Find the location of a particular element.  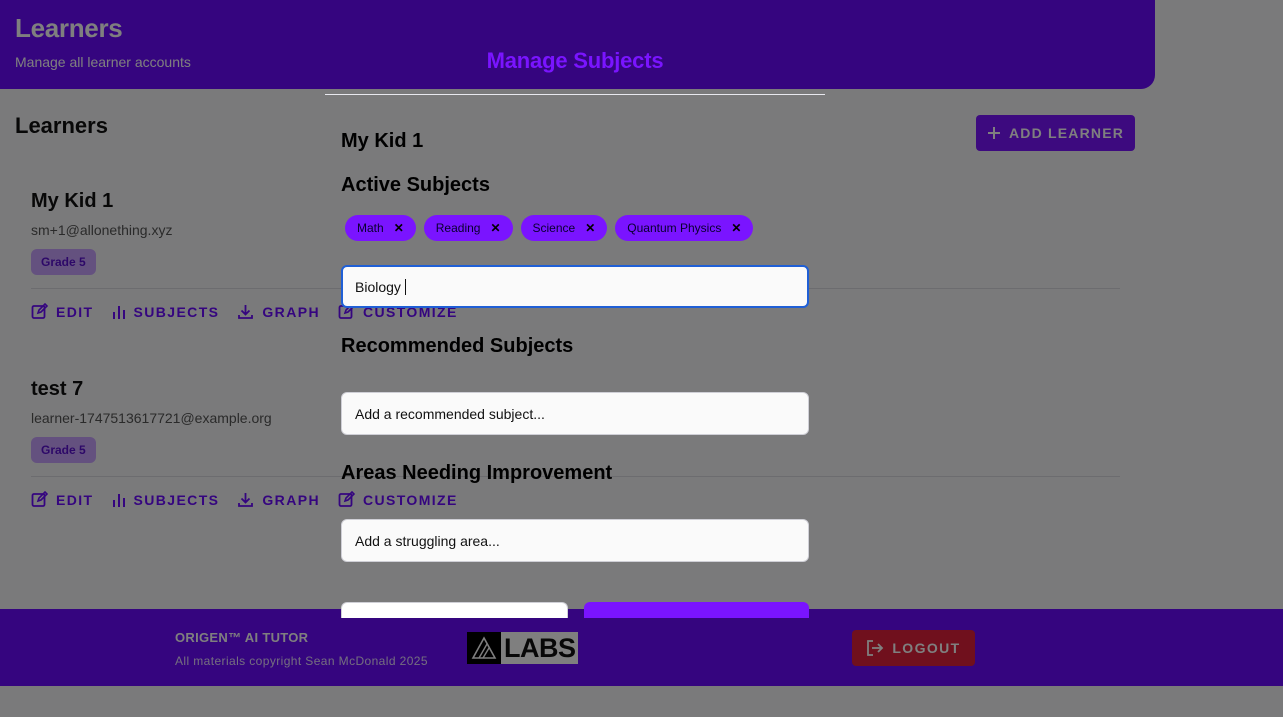

subject-chip-label: Reading is located at coordinates (458, 228).